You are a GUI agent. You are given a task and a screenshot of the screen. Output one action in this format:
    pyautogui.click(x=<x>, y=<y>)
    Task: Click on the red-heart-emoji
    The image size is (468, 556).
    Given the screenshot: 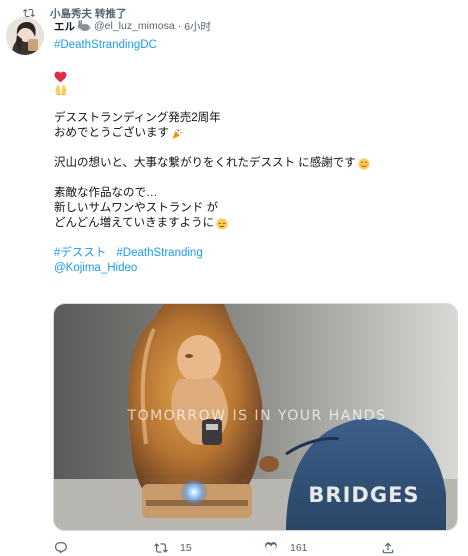 What is the action you would take?
    pyautogui.click(x=60, y=76)
    